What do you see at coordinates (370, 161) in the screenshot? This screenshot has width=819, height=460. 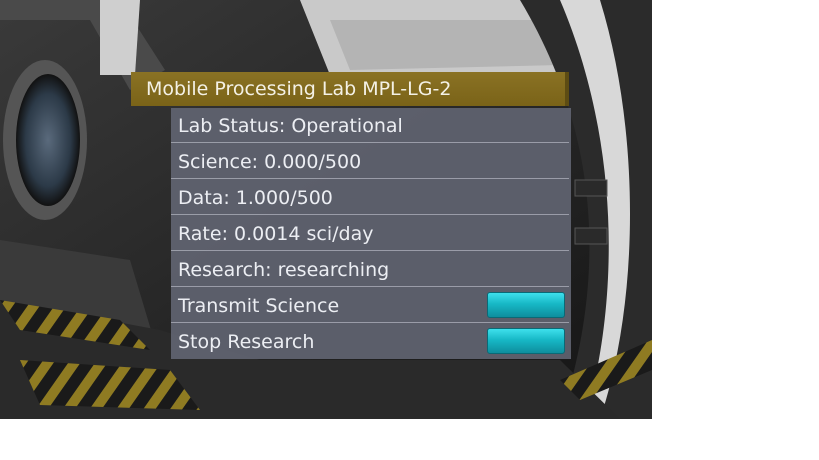 I see `science-row: Science: 0.000/500` at bounding box center [370, 161].